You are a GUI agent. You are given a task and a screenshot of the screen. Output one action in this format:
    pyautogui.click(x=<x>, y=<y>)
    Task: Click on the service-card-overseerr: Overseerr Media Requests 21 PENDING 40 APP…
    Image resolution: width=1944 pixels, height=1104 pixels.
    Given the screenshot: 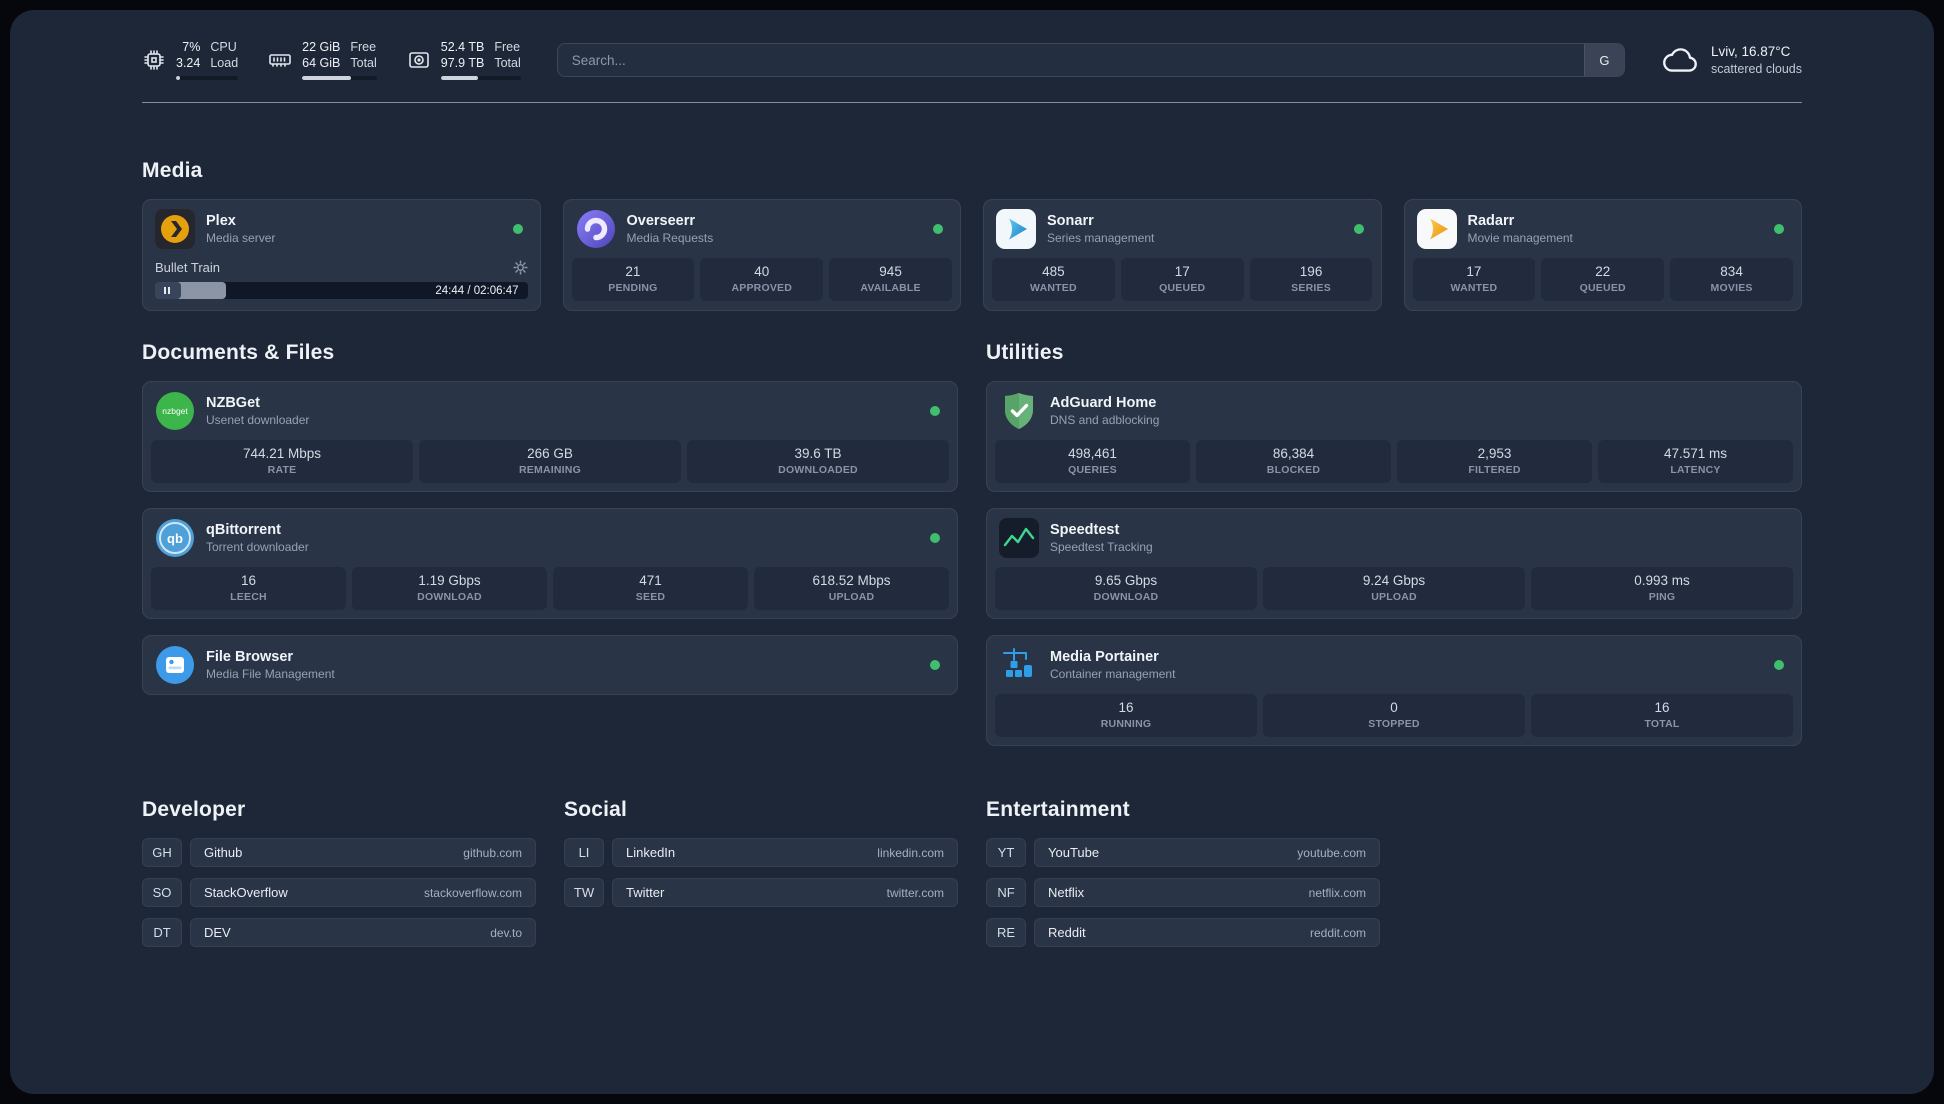 What is the action you would take?
    pyautogui.click(x=761, y=255)
    